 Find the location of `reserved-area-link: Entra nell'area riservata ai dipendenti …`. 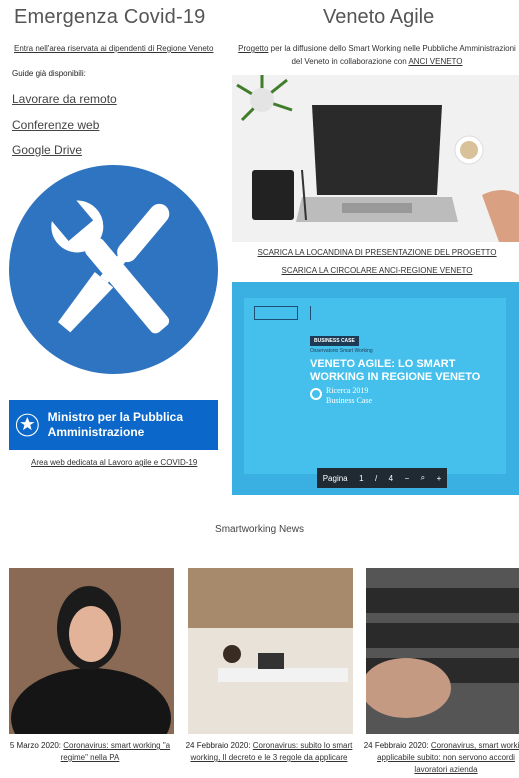

reserved-area-link: Entra nell'area riservata ai dipendenti … is located at coordinates (113, 48).